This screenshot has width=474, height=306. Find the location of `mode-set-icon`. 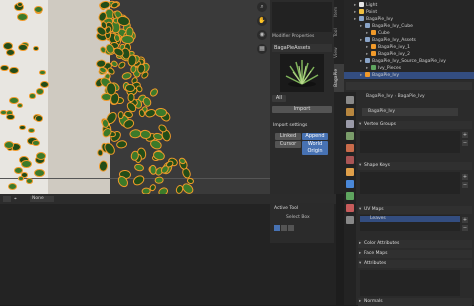

mode-set-icon is located at coordinates (277, 228).